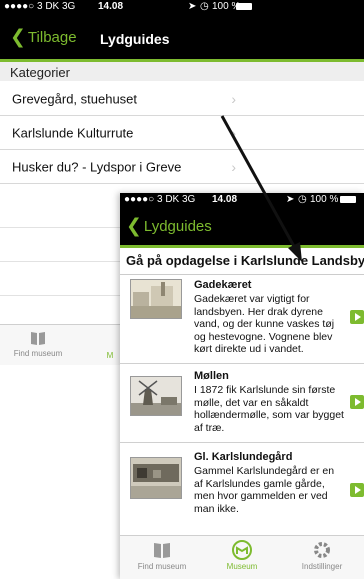 The image size is (364, 579). Describe the element at coordinates (211, 376) in the screenshot. I see `item-title: Møllen` at that location.